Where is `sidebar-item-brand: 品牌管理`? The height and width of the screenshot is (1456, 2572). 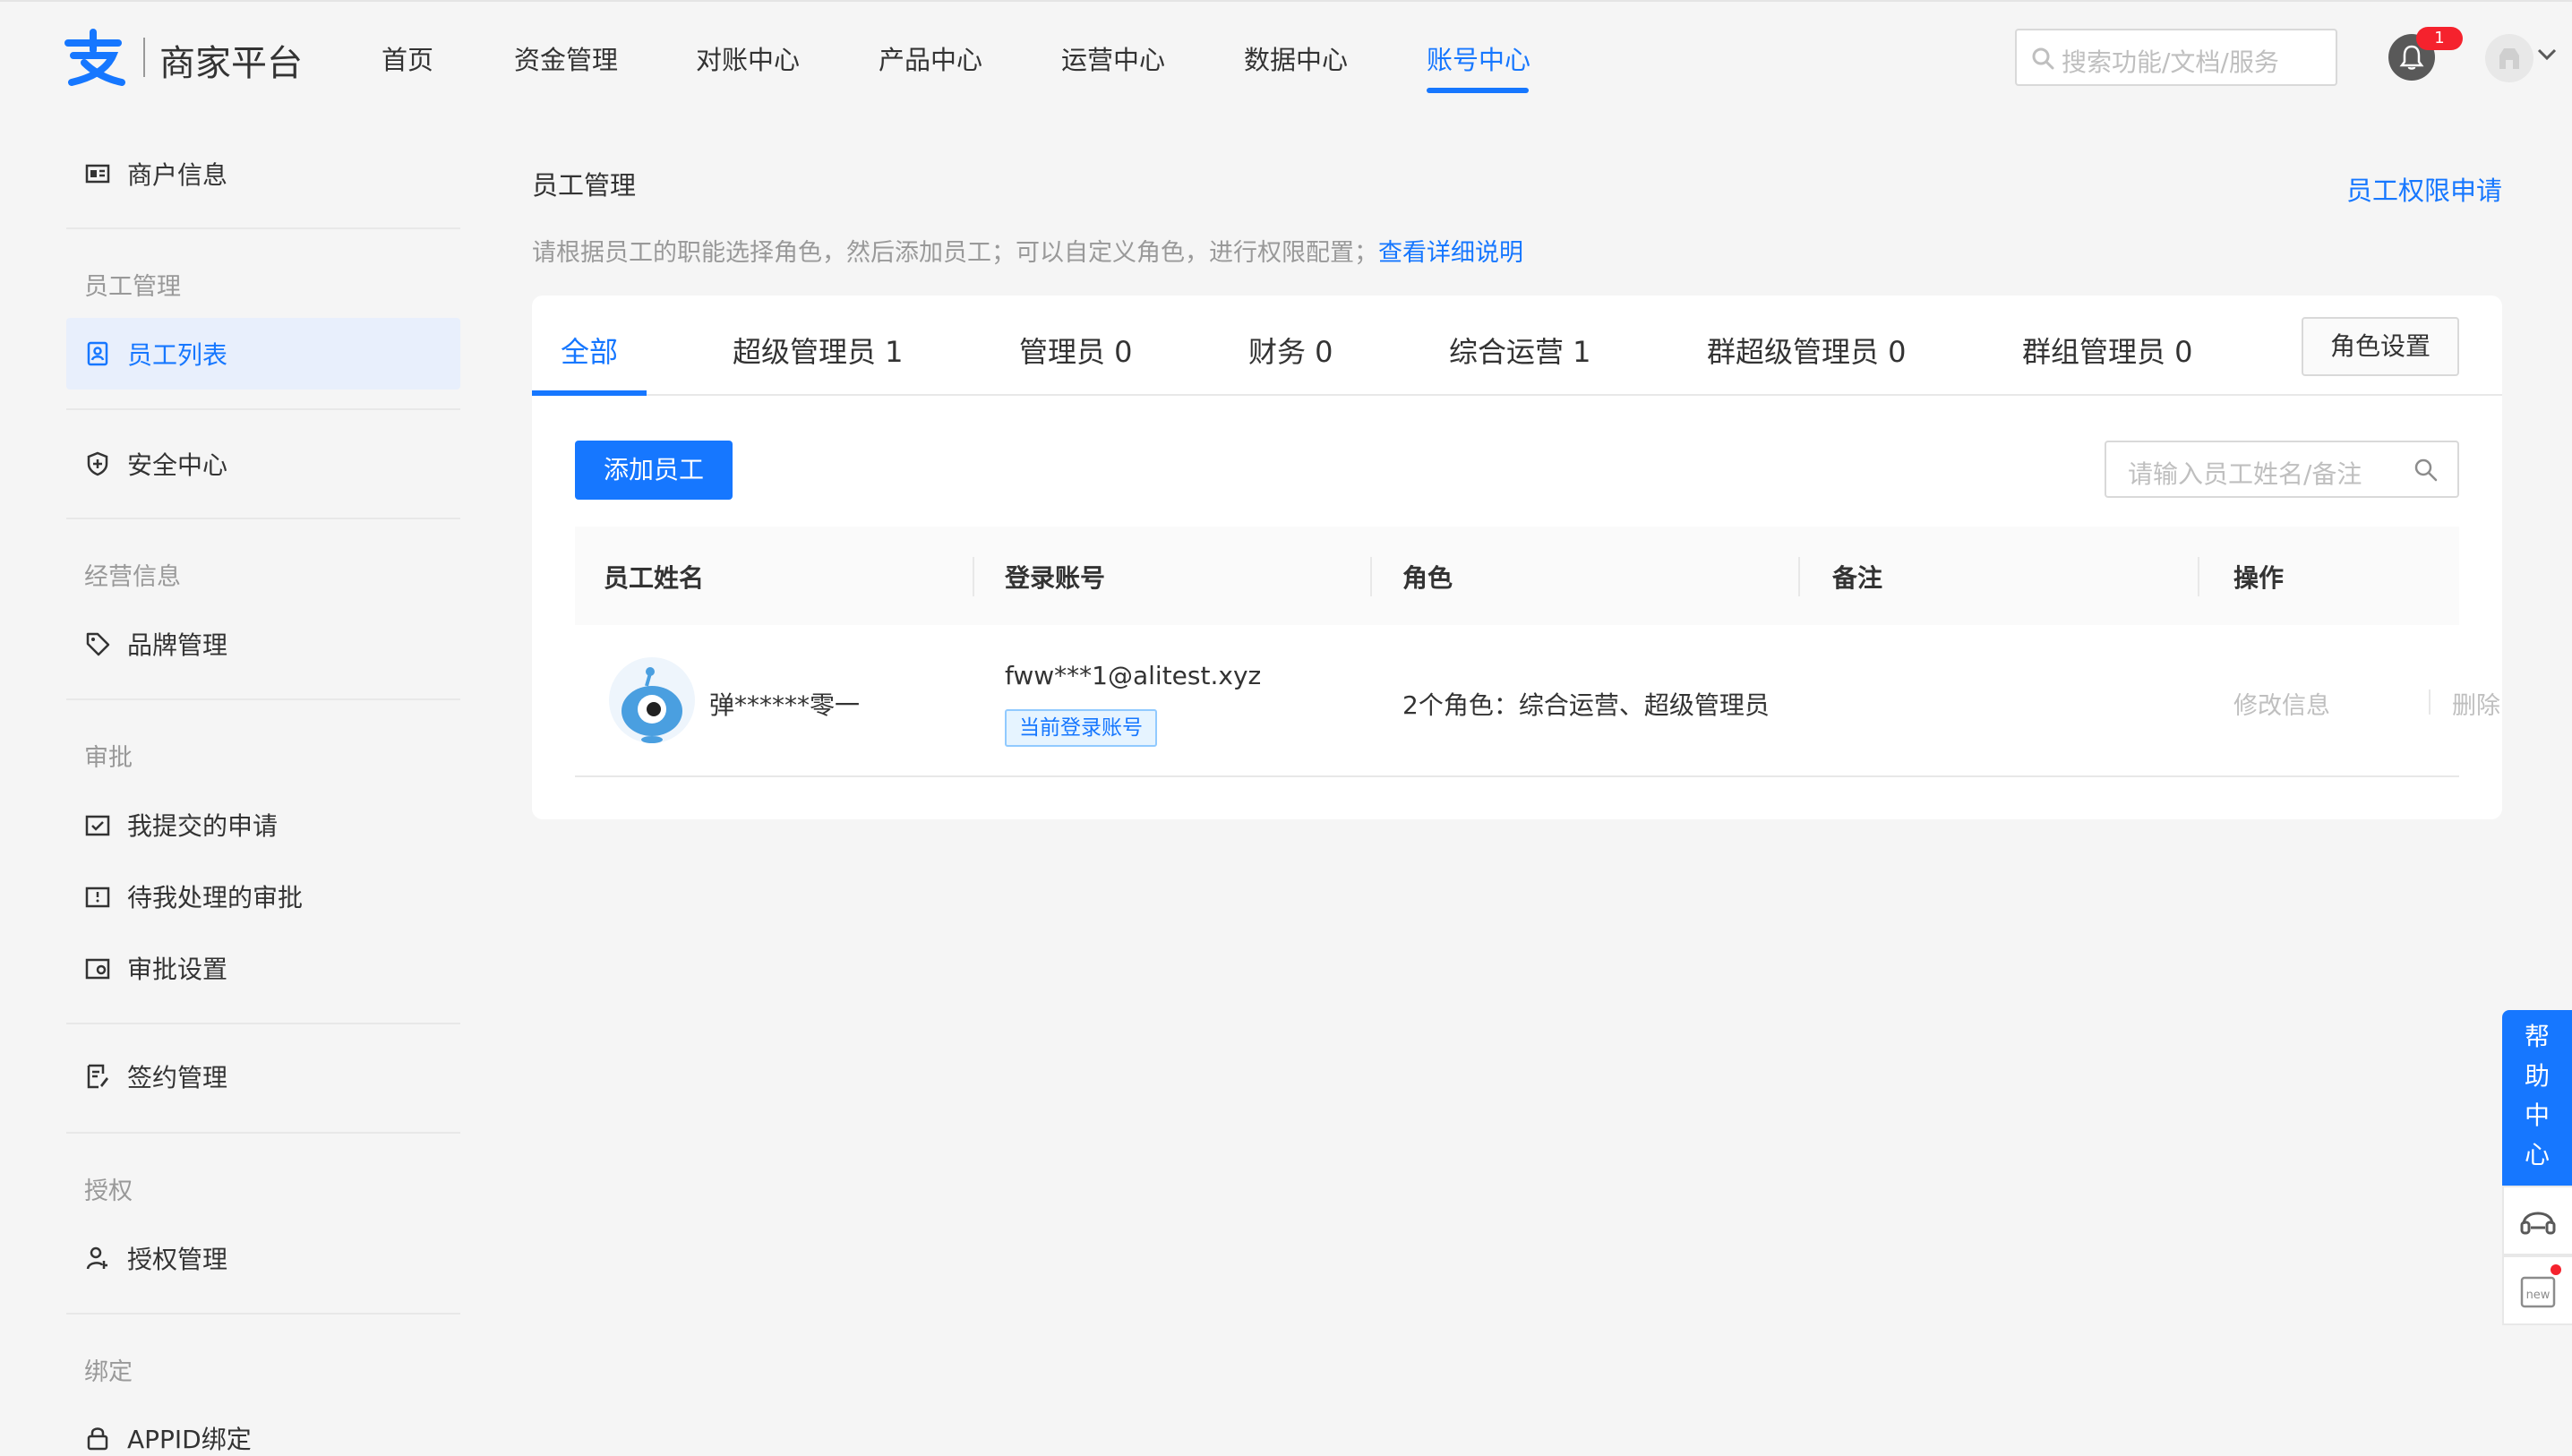 sidebar-item-brand: 品牌管理 is located at coordinates (263, 644).